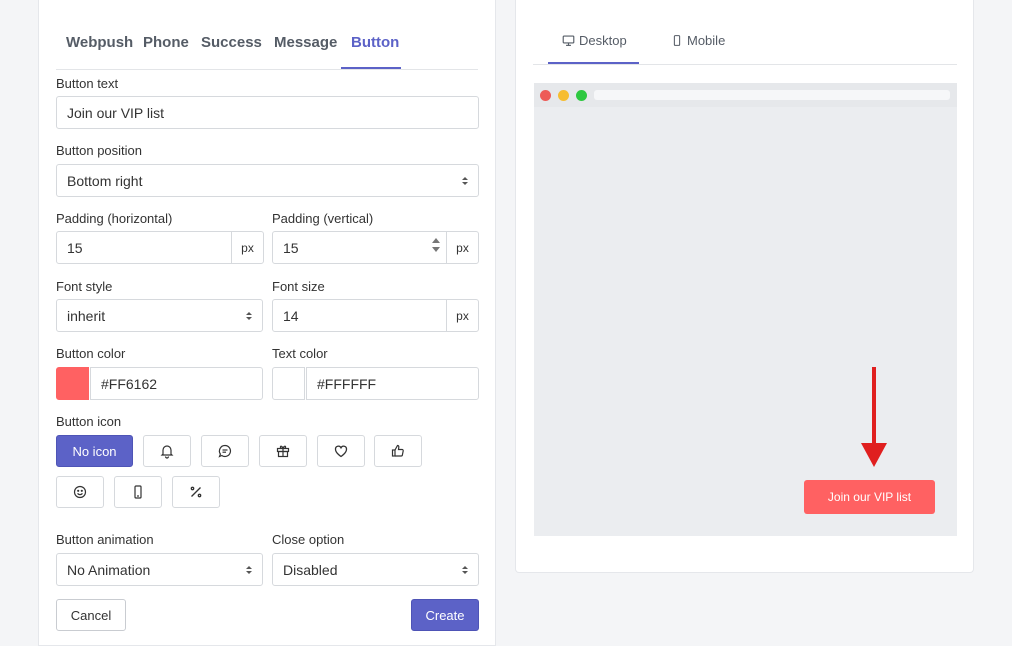  Describe the element at coordinates (375, 569) in the screenshot. I see `close-option-select: Disabled` at that location.